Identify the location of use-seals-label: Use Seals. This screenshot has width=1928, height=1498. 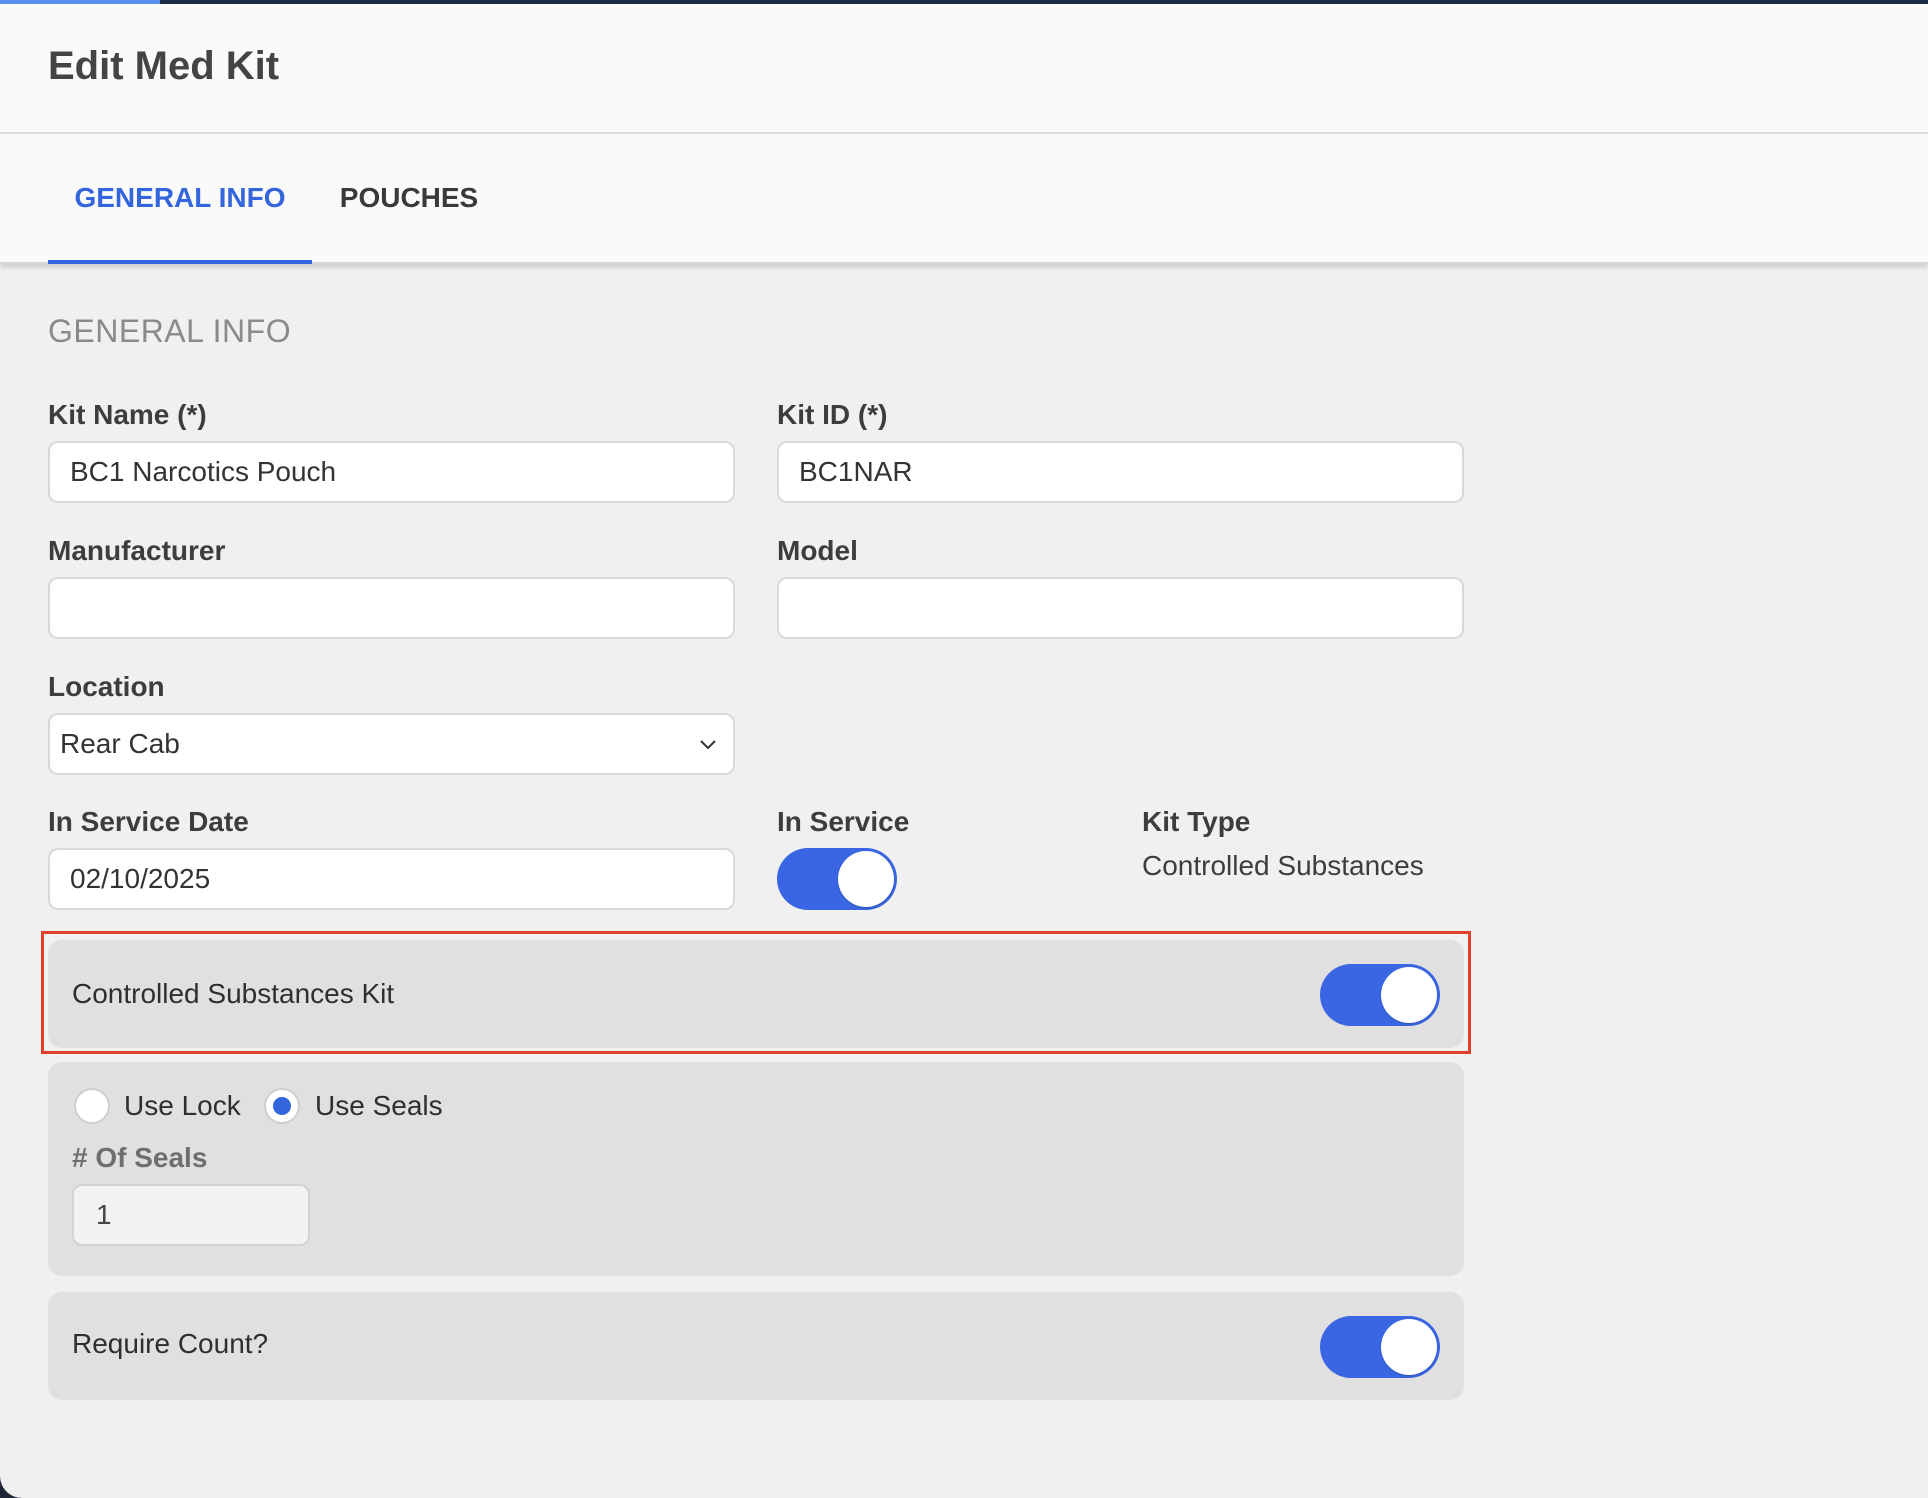
(379, 1105).